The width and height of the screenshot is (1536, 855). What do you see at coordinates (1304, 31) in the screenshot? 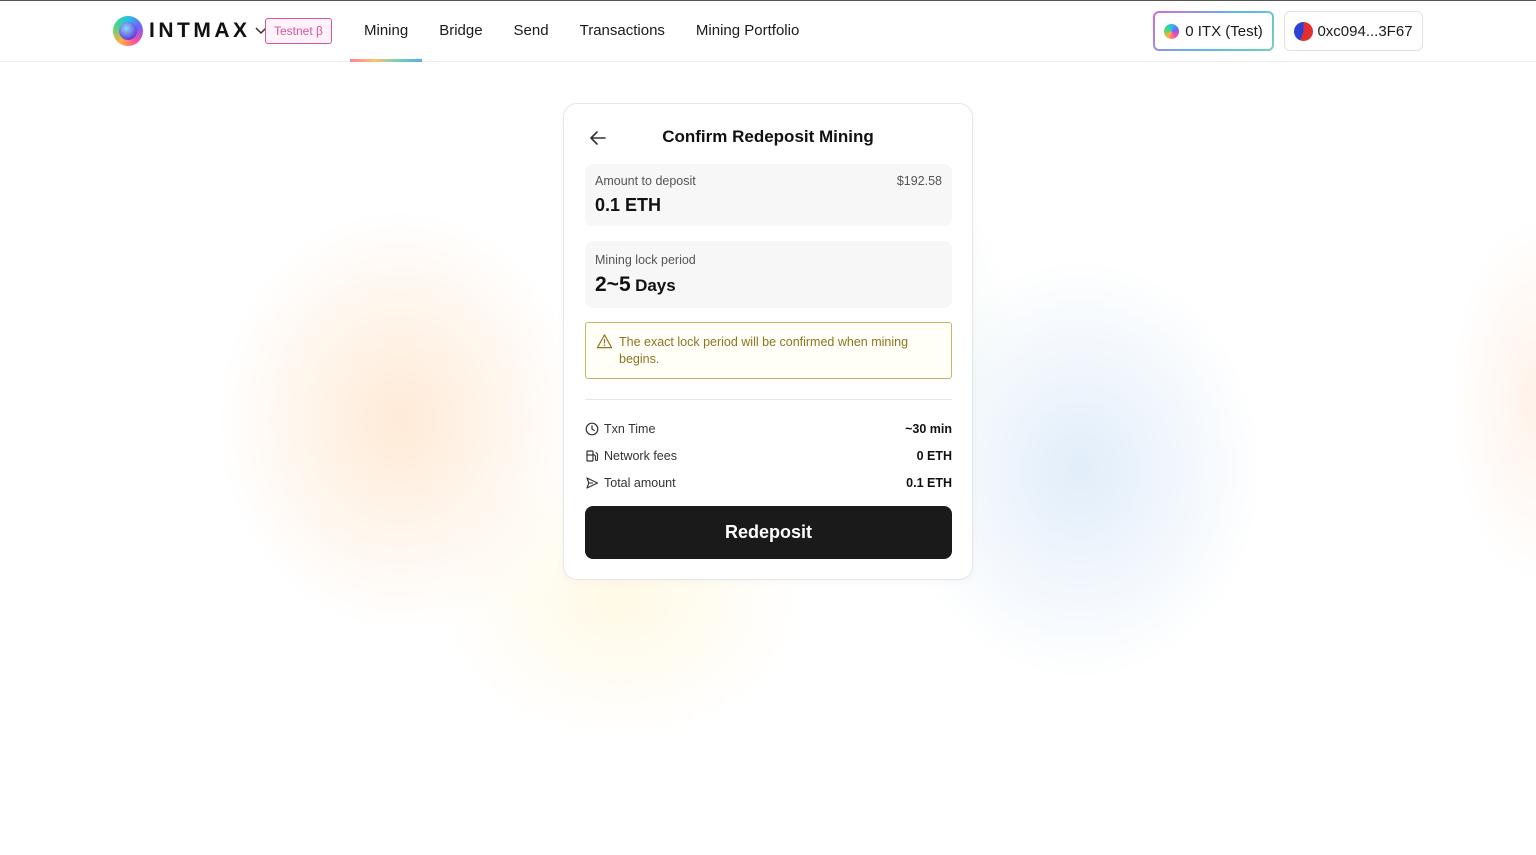
I see `wallet-avatar-icon` at bounding box center [1304, 31].